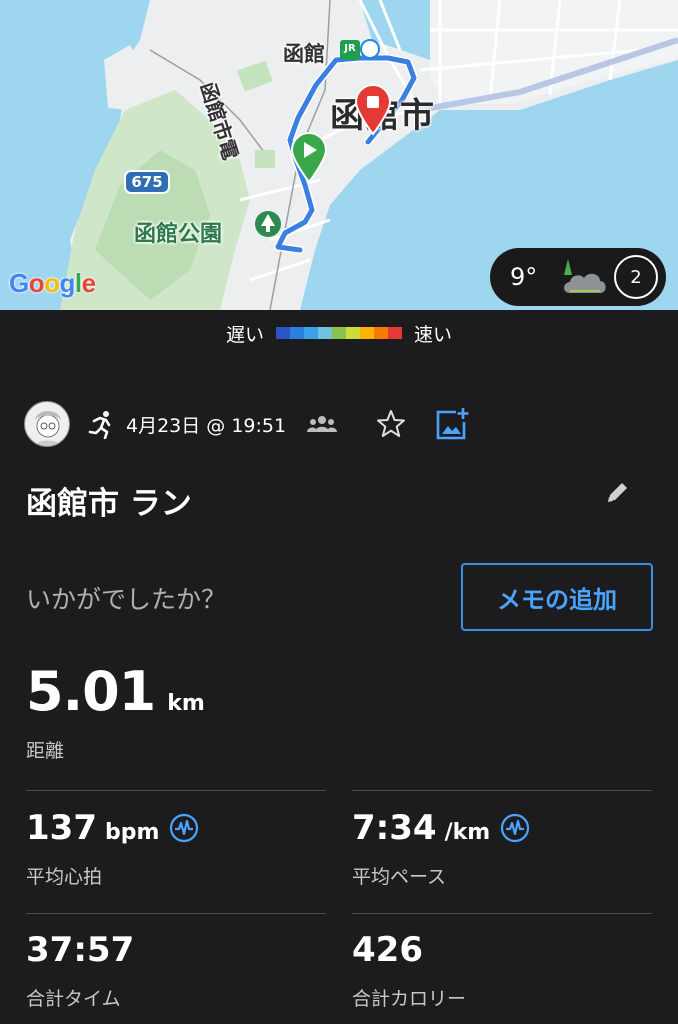  I want to click on google-letter: l, so click(78, 283).